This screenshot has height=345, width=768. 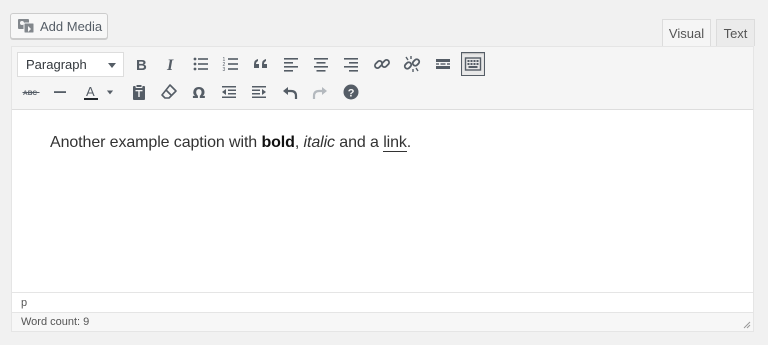 What do you see at coordinates (278, 142) in the screenshot?
I see `content-bold-text: bold` at bounding box center [278, 142].